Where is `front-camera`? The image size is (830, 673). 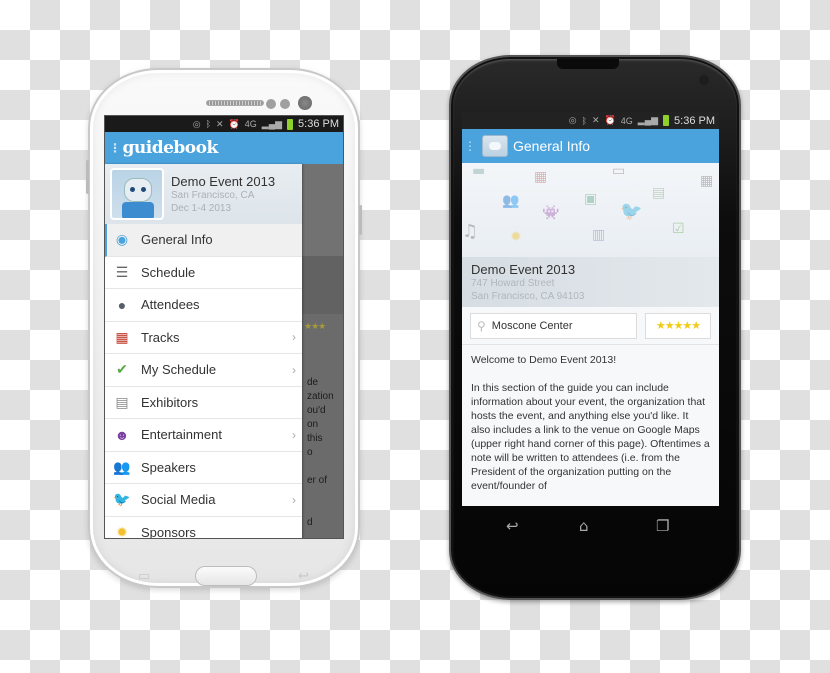 front-camera is located at coordinates (305, 103).